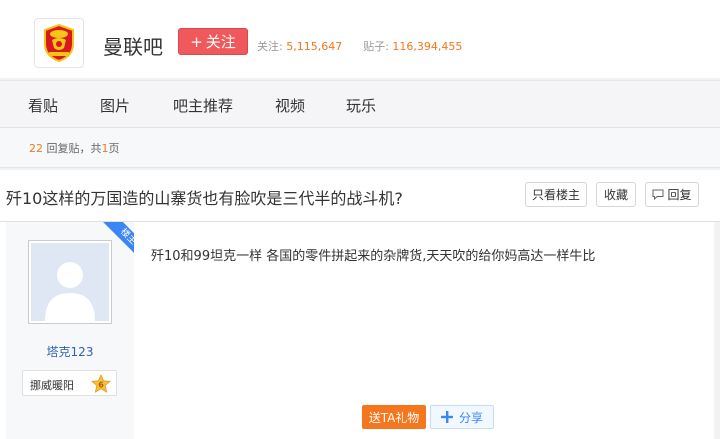 The height and width of the screenshot is (439, 720). Describe the element at coordinates (203, 105) in the screenshot. I see `nav-item-recommended: 吧主推荐` at that location.